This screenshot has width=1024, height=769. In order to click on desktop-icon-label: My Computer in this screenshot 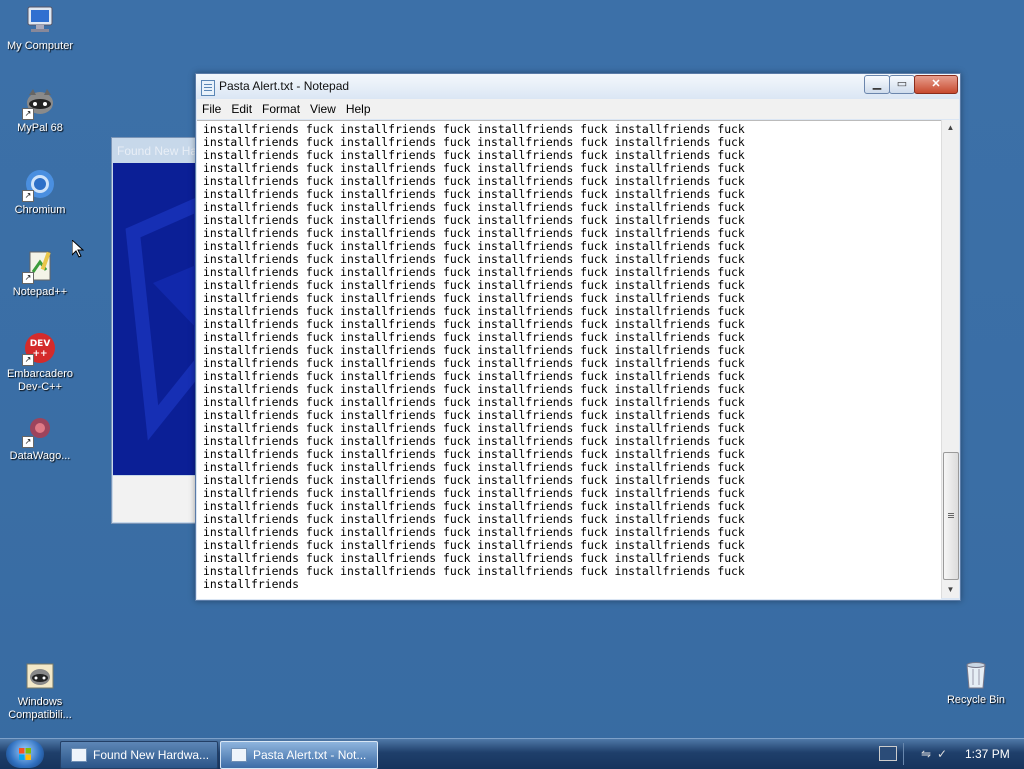, I will do `click(40, 46)`.